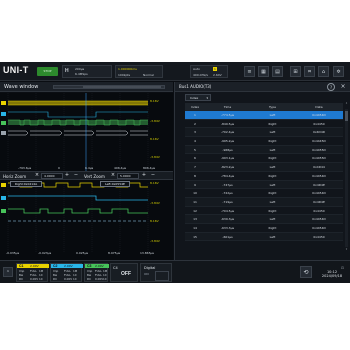 The width and height of the screenshot is (350, 350). I want to click on table-row: 5 -968µs Left 0x4455D, so click(264, 150).